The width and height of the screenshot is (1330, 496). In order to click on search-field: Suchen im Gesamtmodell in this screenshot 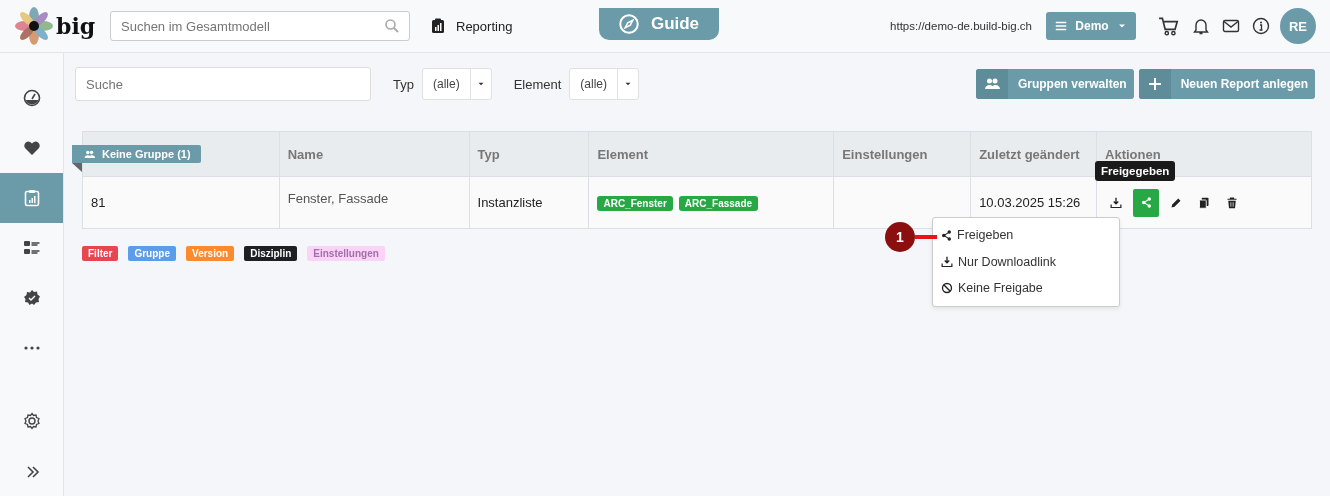, I will do `click(260, 26)`.